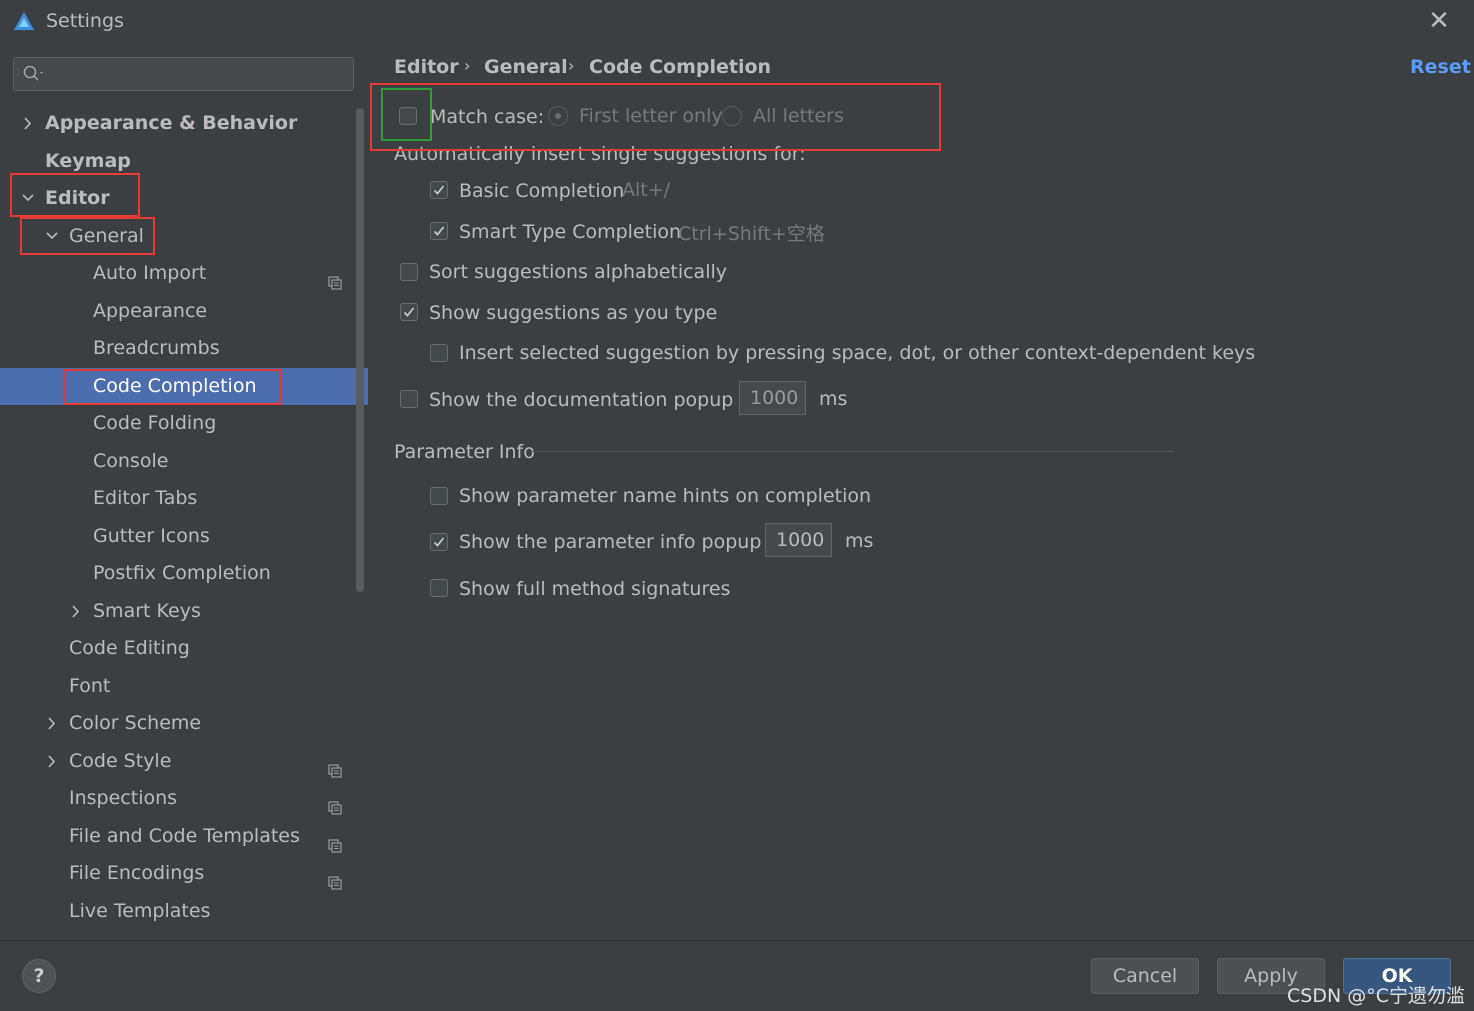 The image size is (1474, 1011). I want to click on reset-link: Reset, so click(1440, 67).